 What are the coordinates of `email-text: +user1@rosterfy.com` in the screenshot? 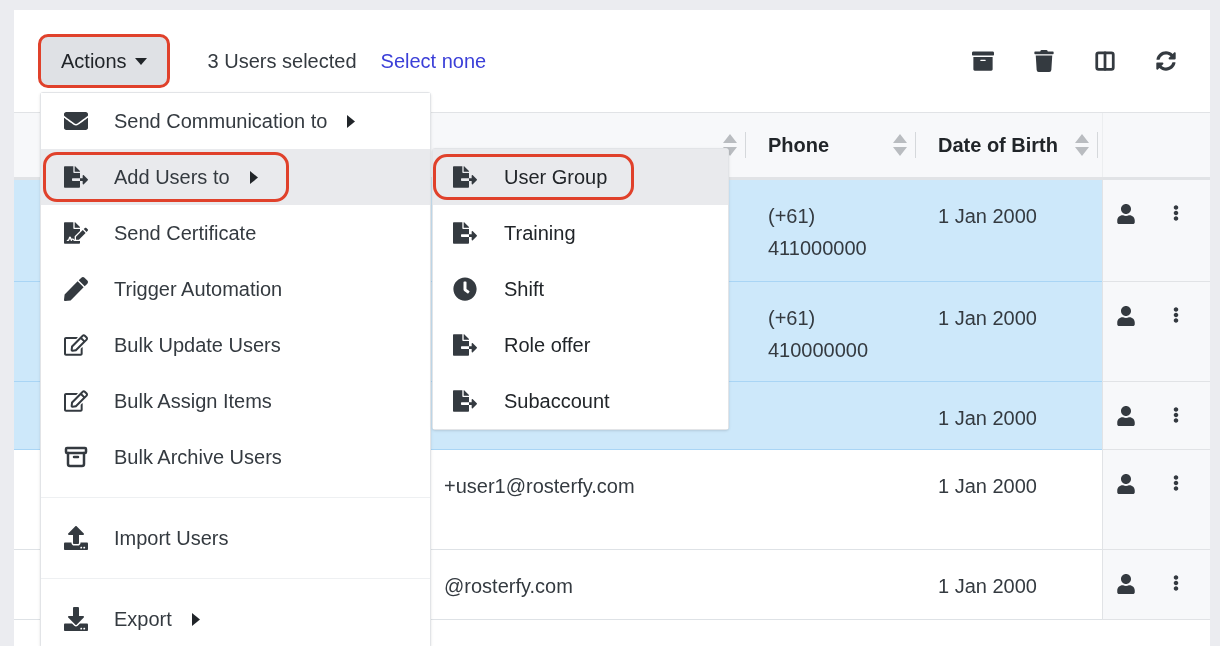 It's located at (539, 486).